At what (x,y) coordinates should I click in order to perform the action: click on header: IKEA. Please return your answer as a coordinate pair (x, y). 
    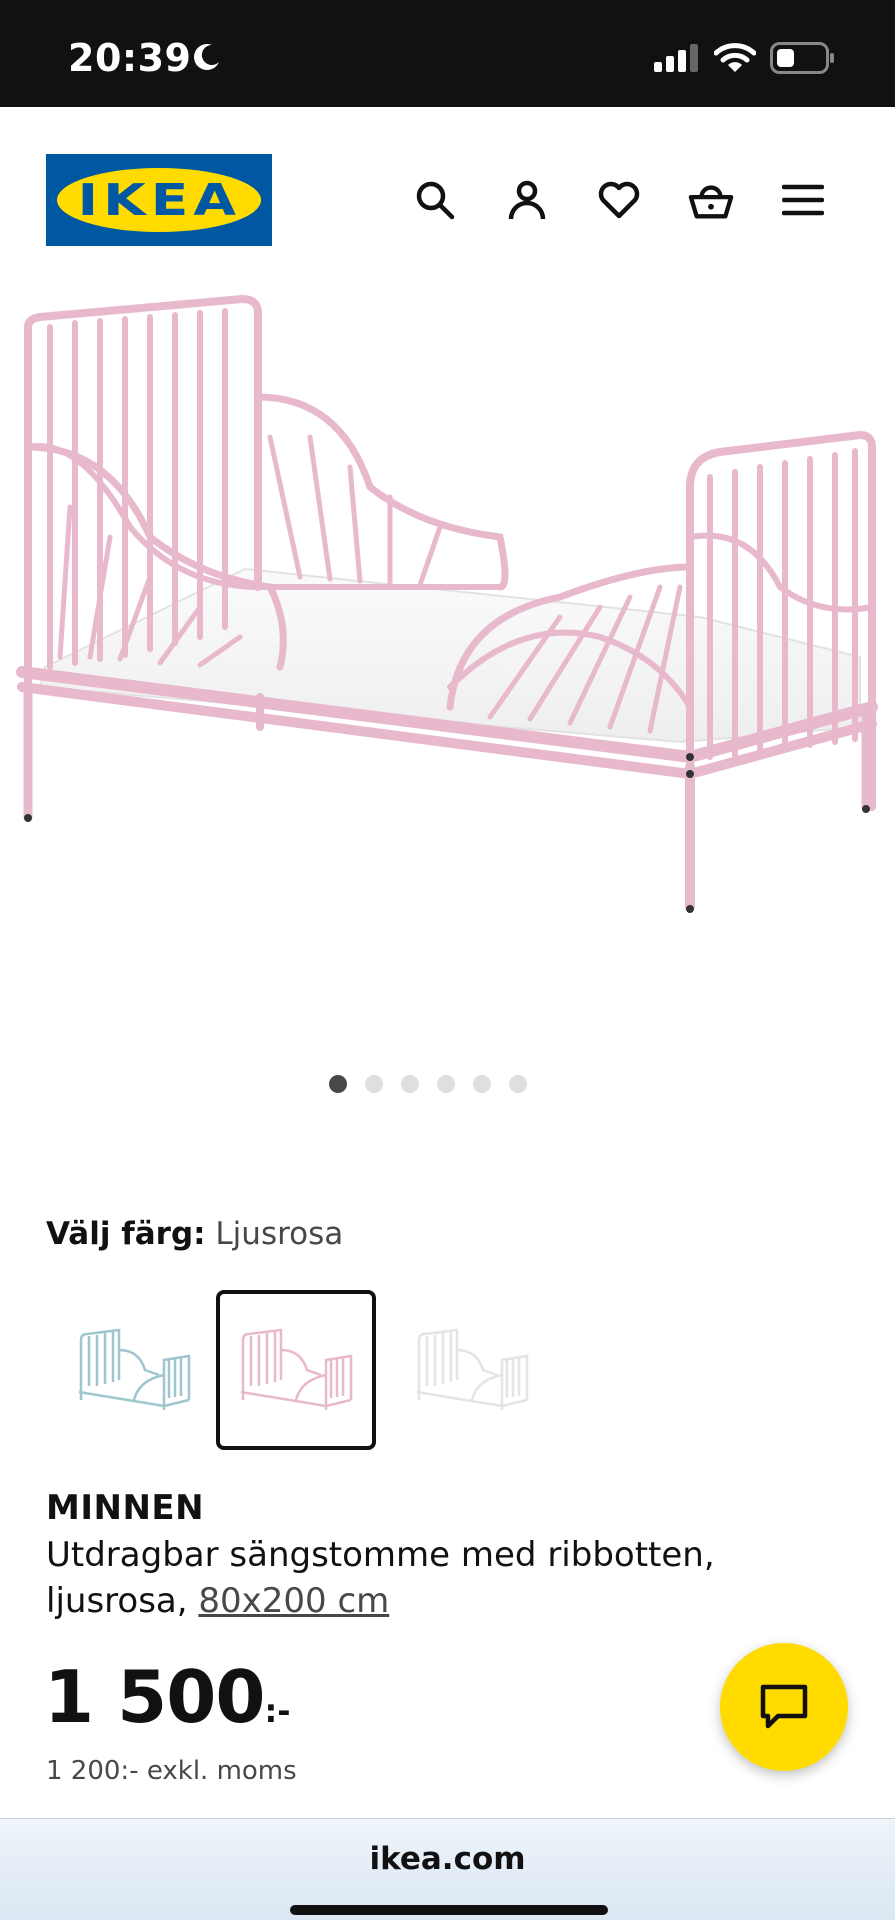
    Looking at the image, I should click on (447, 197).